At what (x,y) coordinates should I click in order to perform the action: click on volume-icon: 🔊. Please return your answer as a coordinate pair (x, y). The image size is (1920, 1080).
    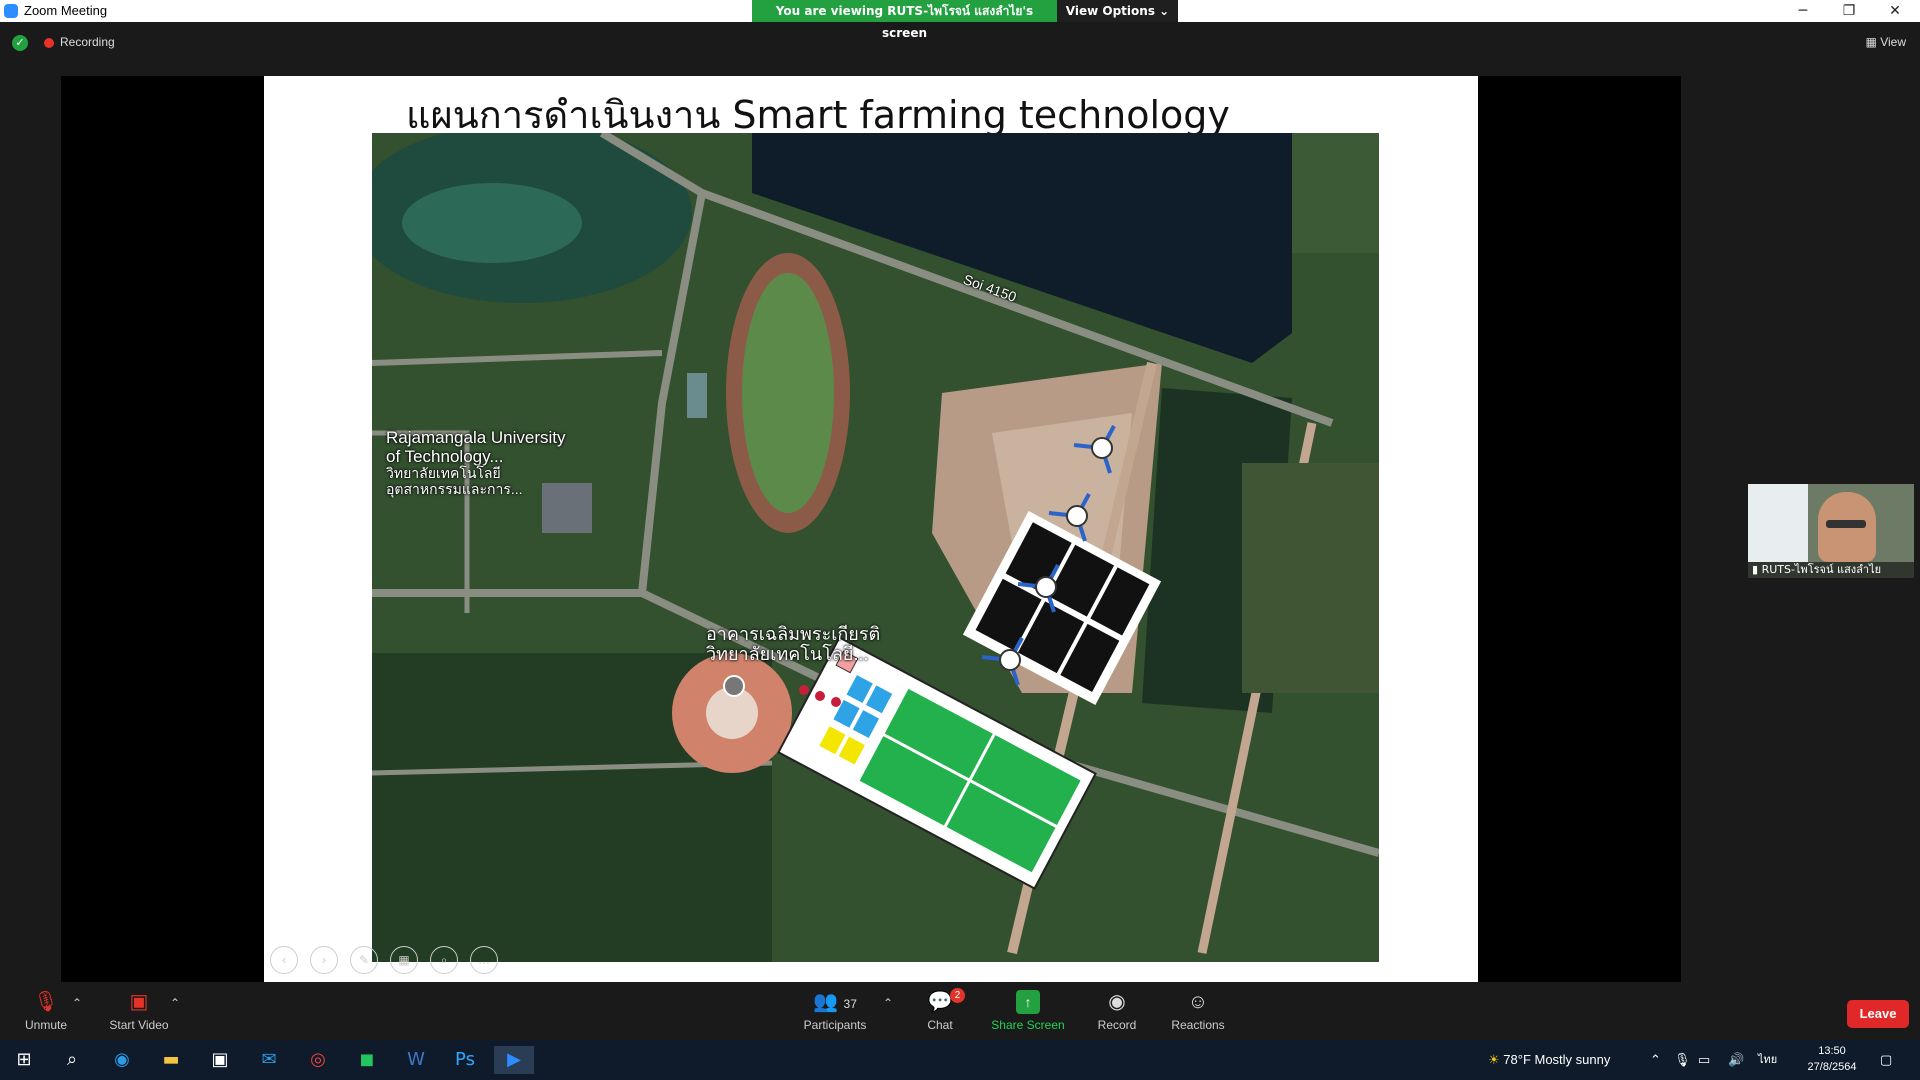
    Looking at the image, I should click on (1736, 1060).